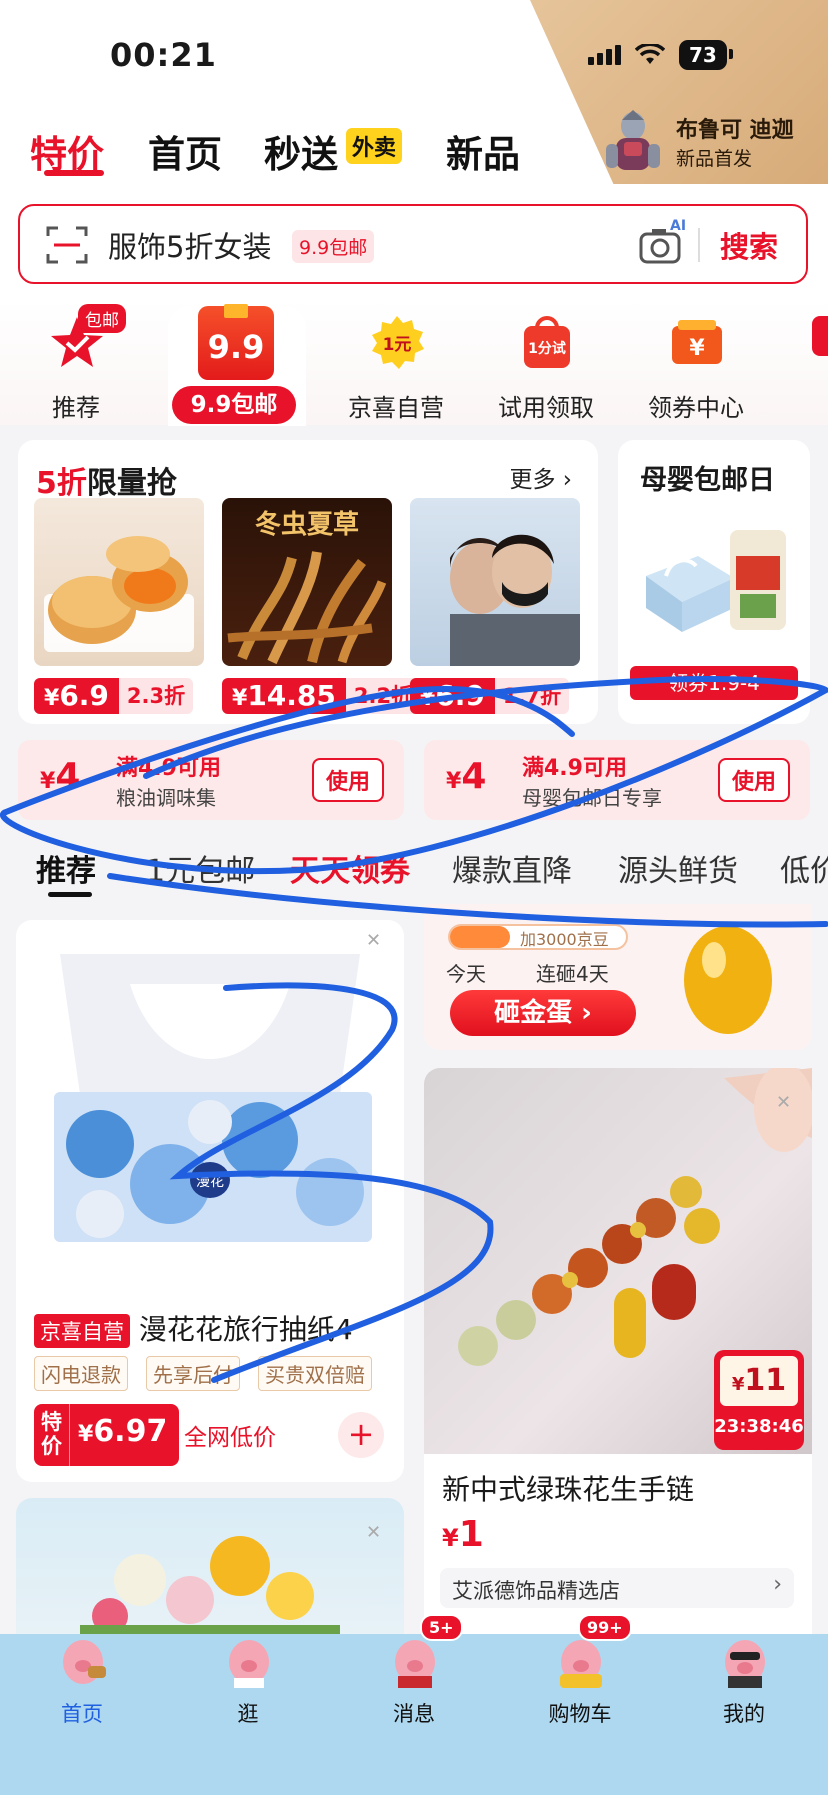  Describe the element at coordinates (744, 1694) in the screenshot. I see `nav-mine: 我的` at that location.